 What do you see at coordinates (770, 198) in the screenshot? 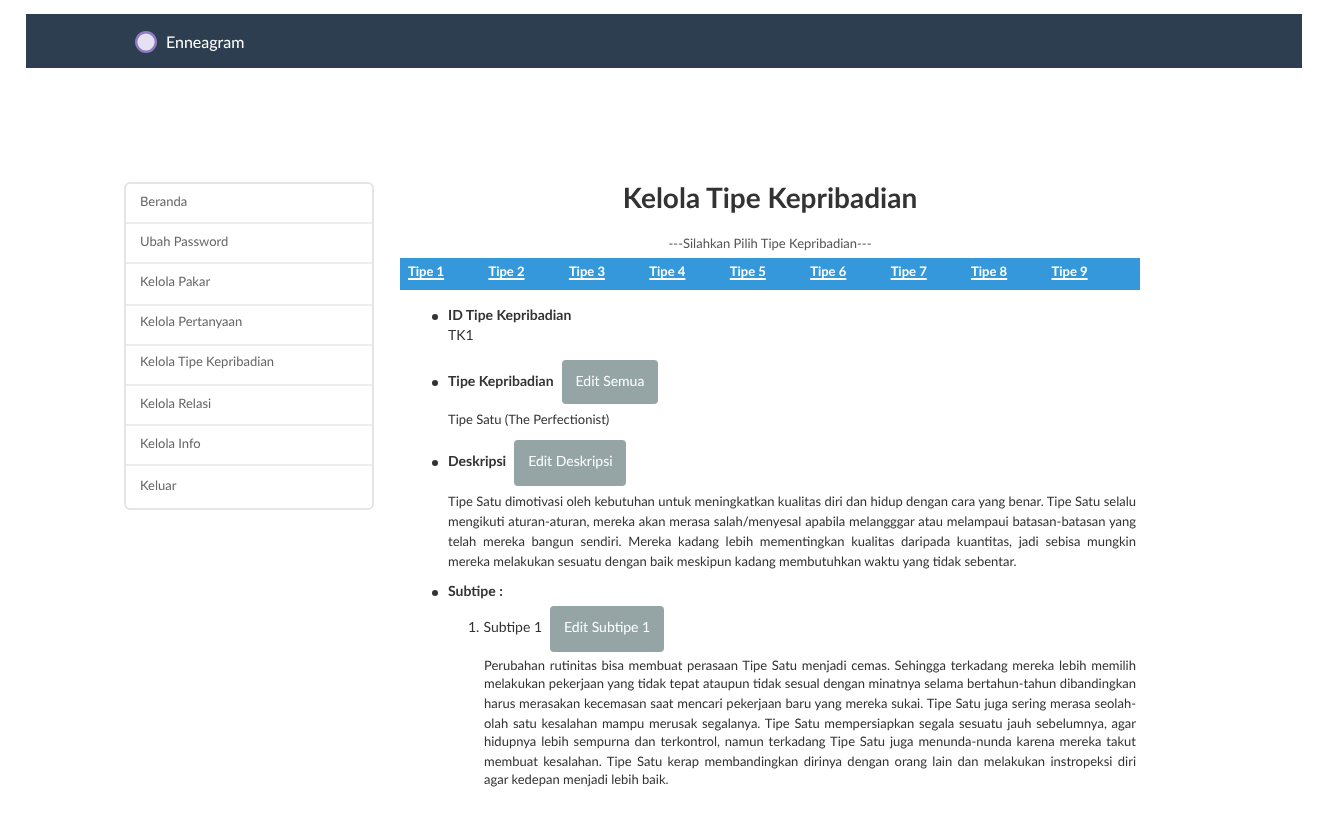
I see `page-title: Kelola Tipe Kepribadian` at bounding box center [770, 198].